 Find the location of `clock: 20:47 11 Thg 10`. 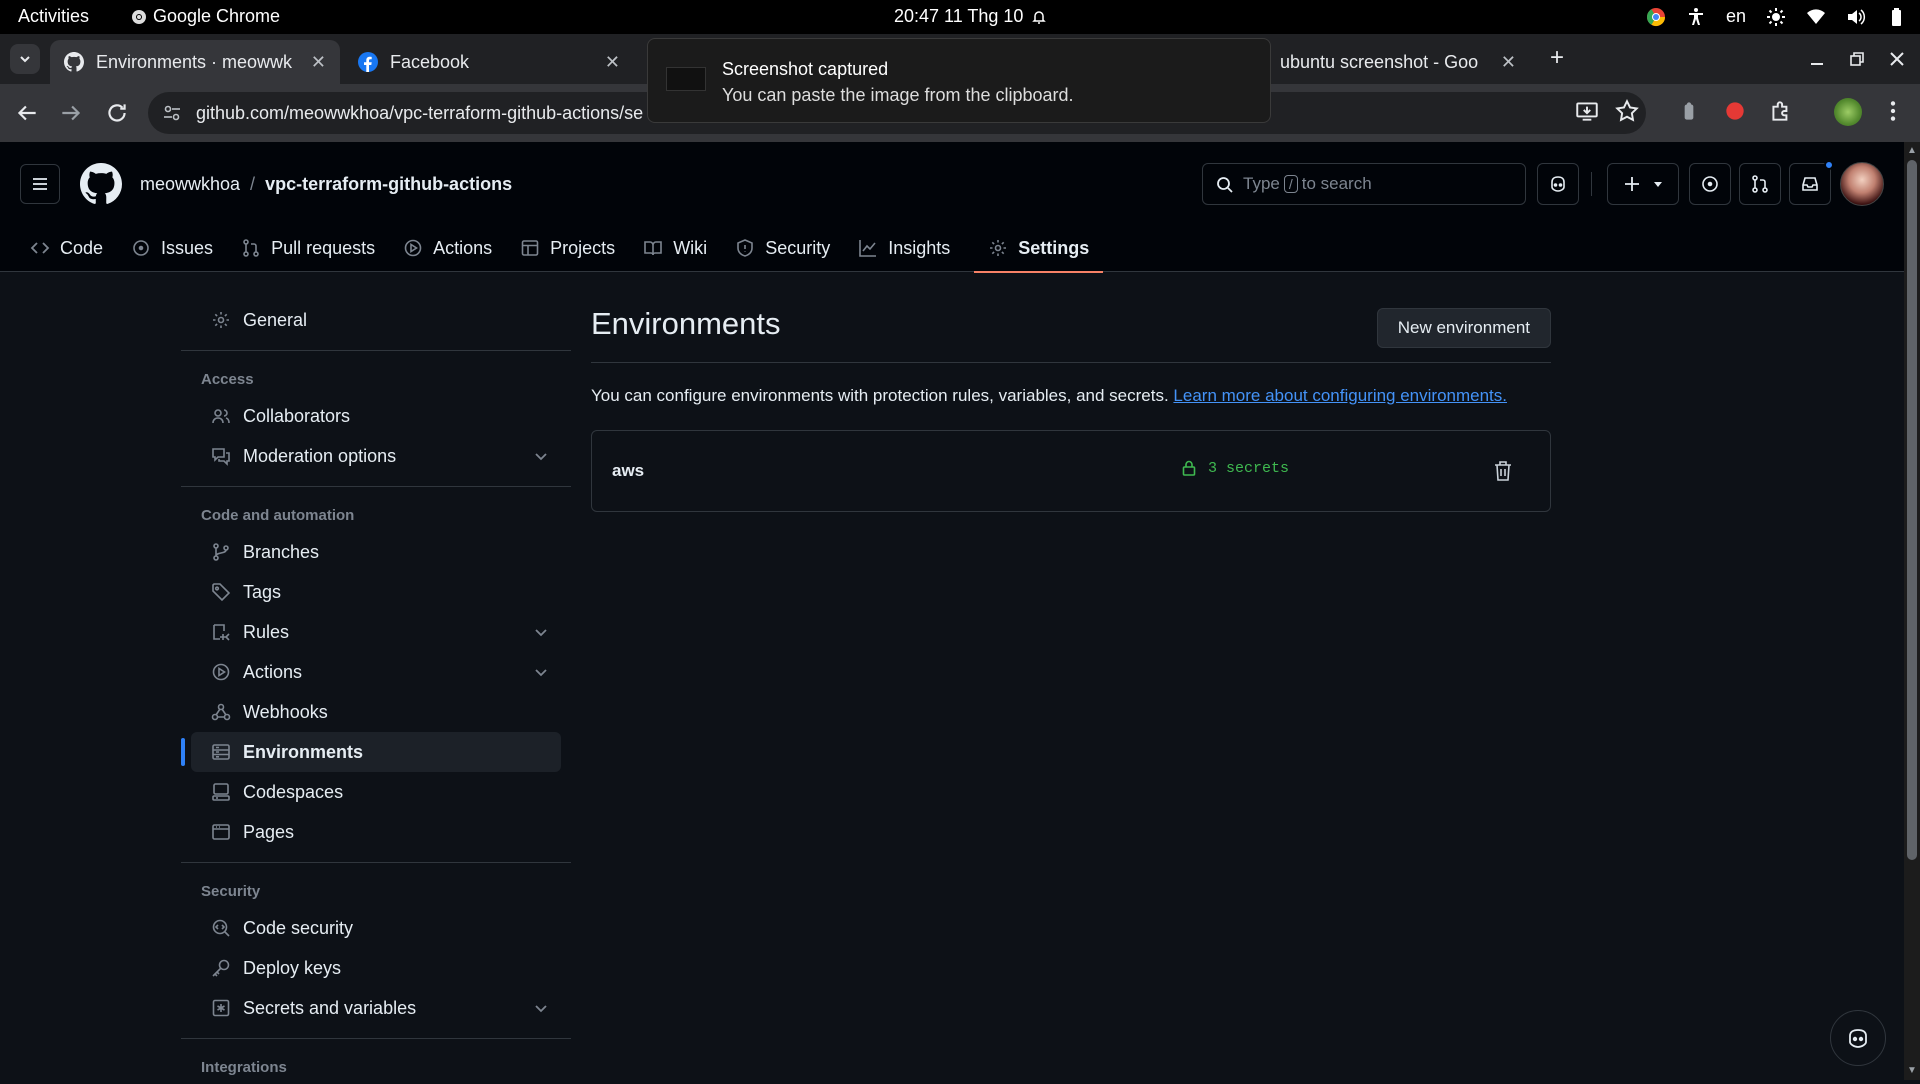

clock: 20:47 11 Thg 10 is located at coordinates (970, 16).